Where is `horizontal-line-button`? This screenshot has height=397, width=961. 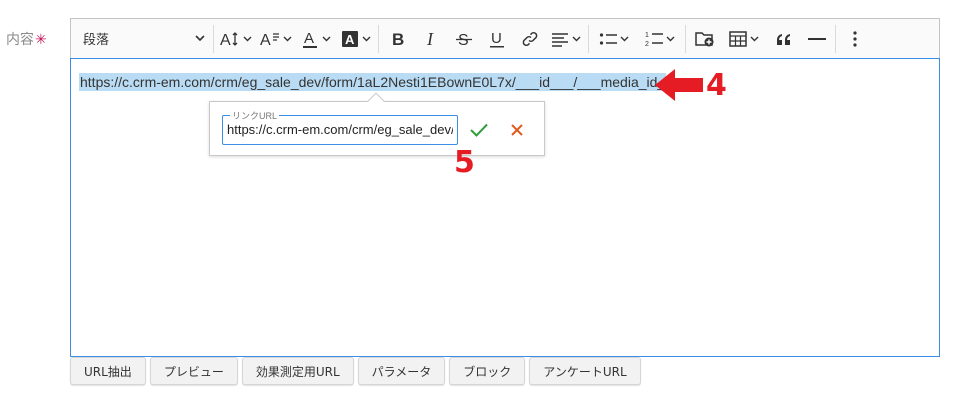 horizontal-line-button is located at coordinates (816, 39).